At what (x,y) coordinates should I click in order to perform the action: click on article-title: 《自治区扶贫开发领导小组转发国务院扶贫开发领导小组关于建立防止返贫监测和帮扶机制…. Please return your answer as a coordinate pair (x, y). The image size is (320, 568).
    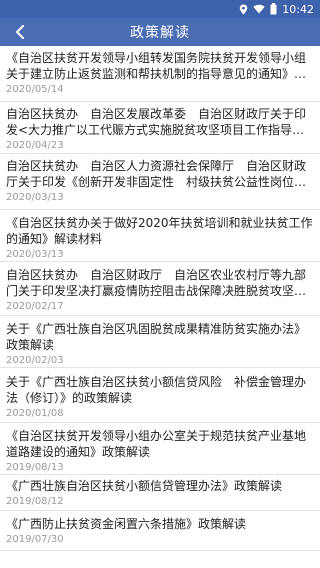
    Looking at the image, I should click on (156, 66).